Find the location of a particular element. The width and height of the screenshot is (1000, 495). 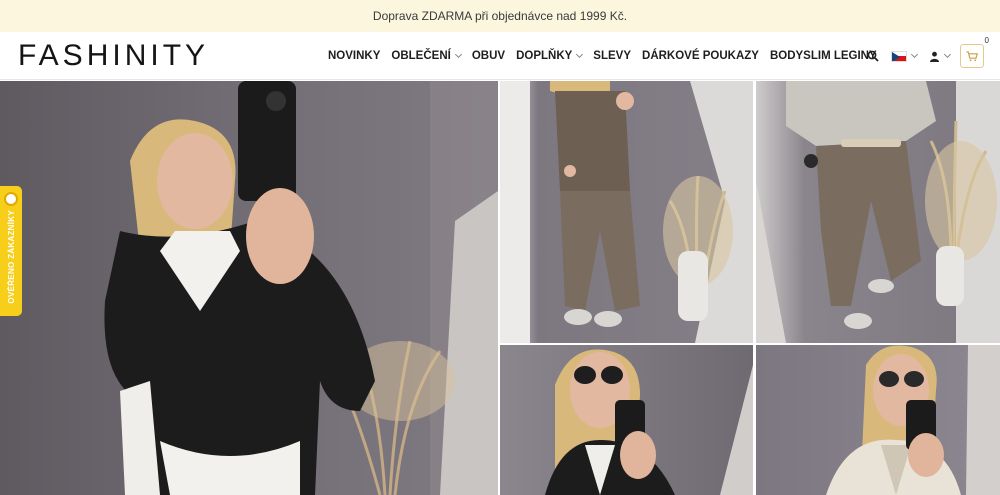

nav-item-obleceni: OBLEČENÍ is located at coordinates (426, 56).